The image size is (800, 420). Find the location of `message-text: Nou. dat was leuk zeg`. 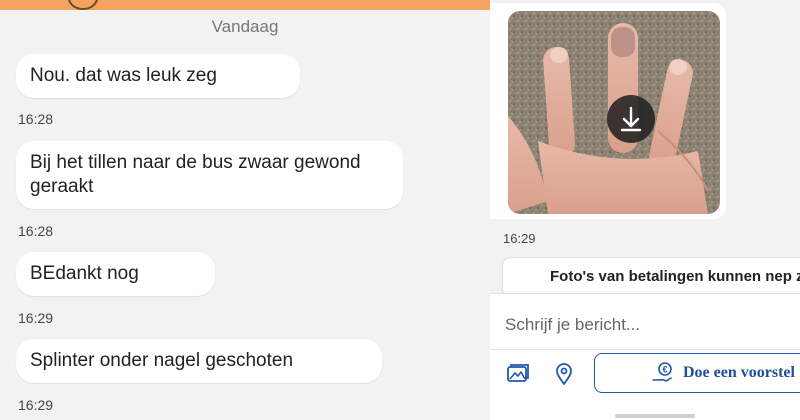

message-text: Nou. dat was leuk zeg is located at coordinates (123, 75).